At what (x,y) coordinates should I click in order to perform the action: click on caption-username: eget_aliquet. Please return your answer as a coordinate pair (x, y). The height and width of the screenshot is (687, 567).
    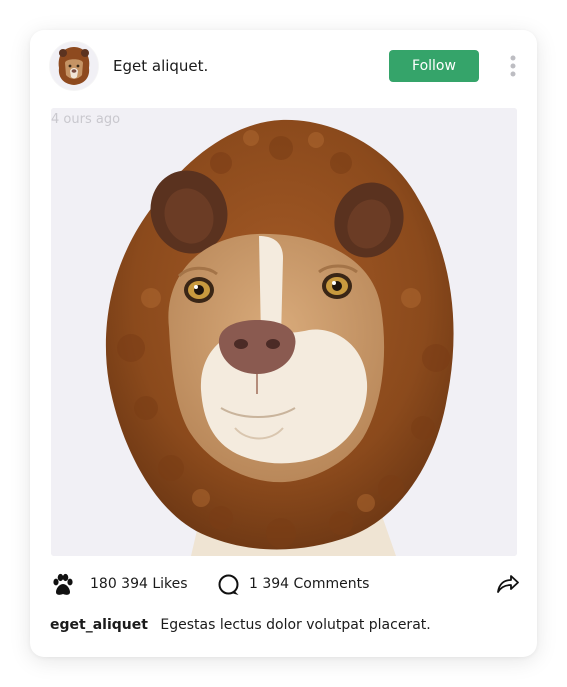
    Looking at the image, I should click on (99, 625).